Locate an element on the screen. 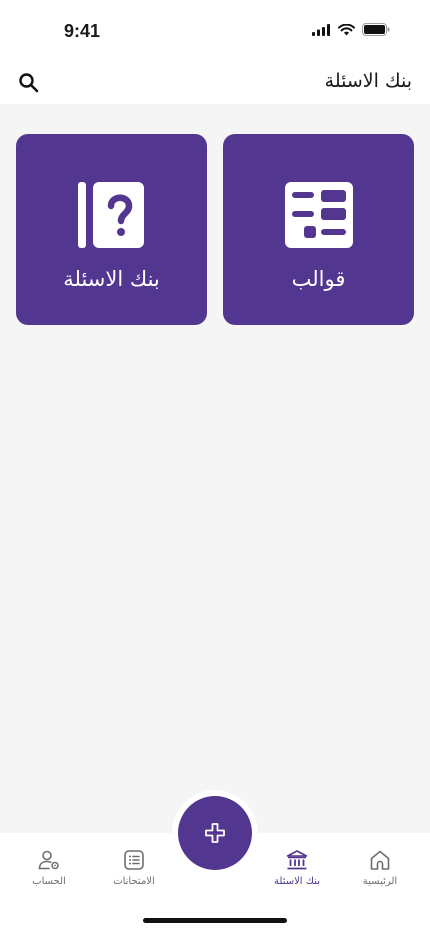 This screenshot has width=430, height=932. templates-card: قوالب is located at coordinates (318, 229).